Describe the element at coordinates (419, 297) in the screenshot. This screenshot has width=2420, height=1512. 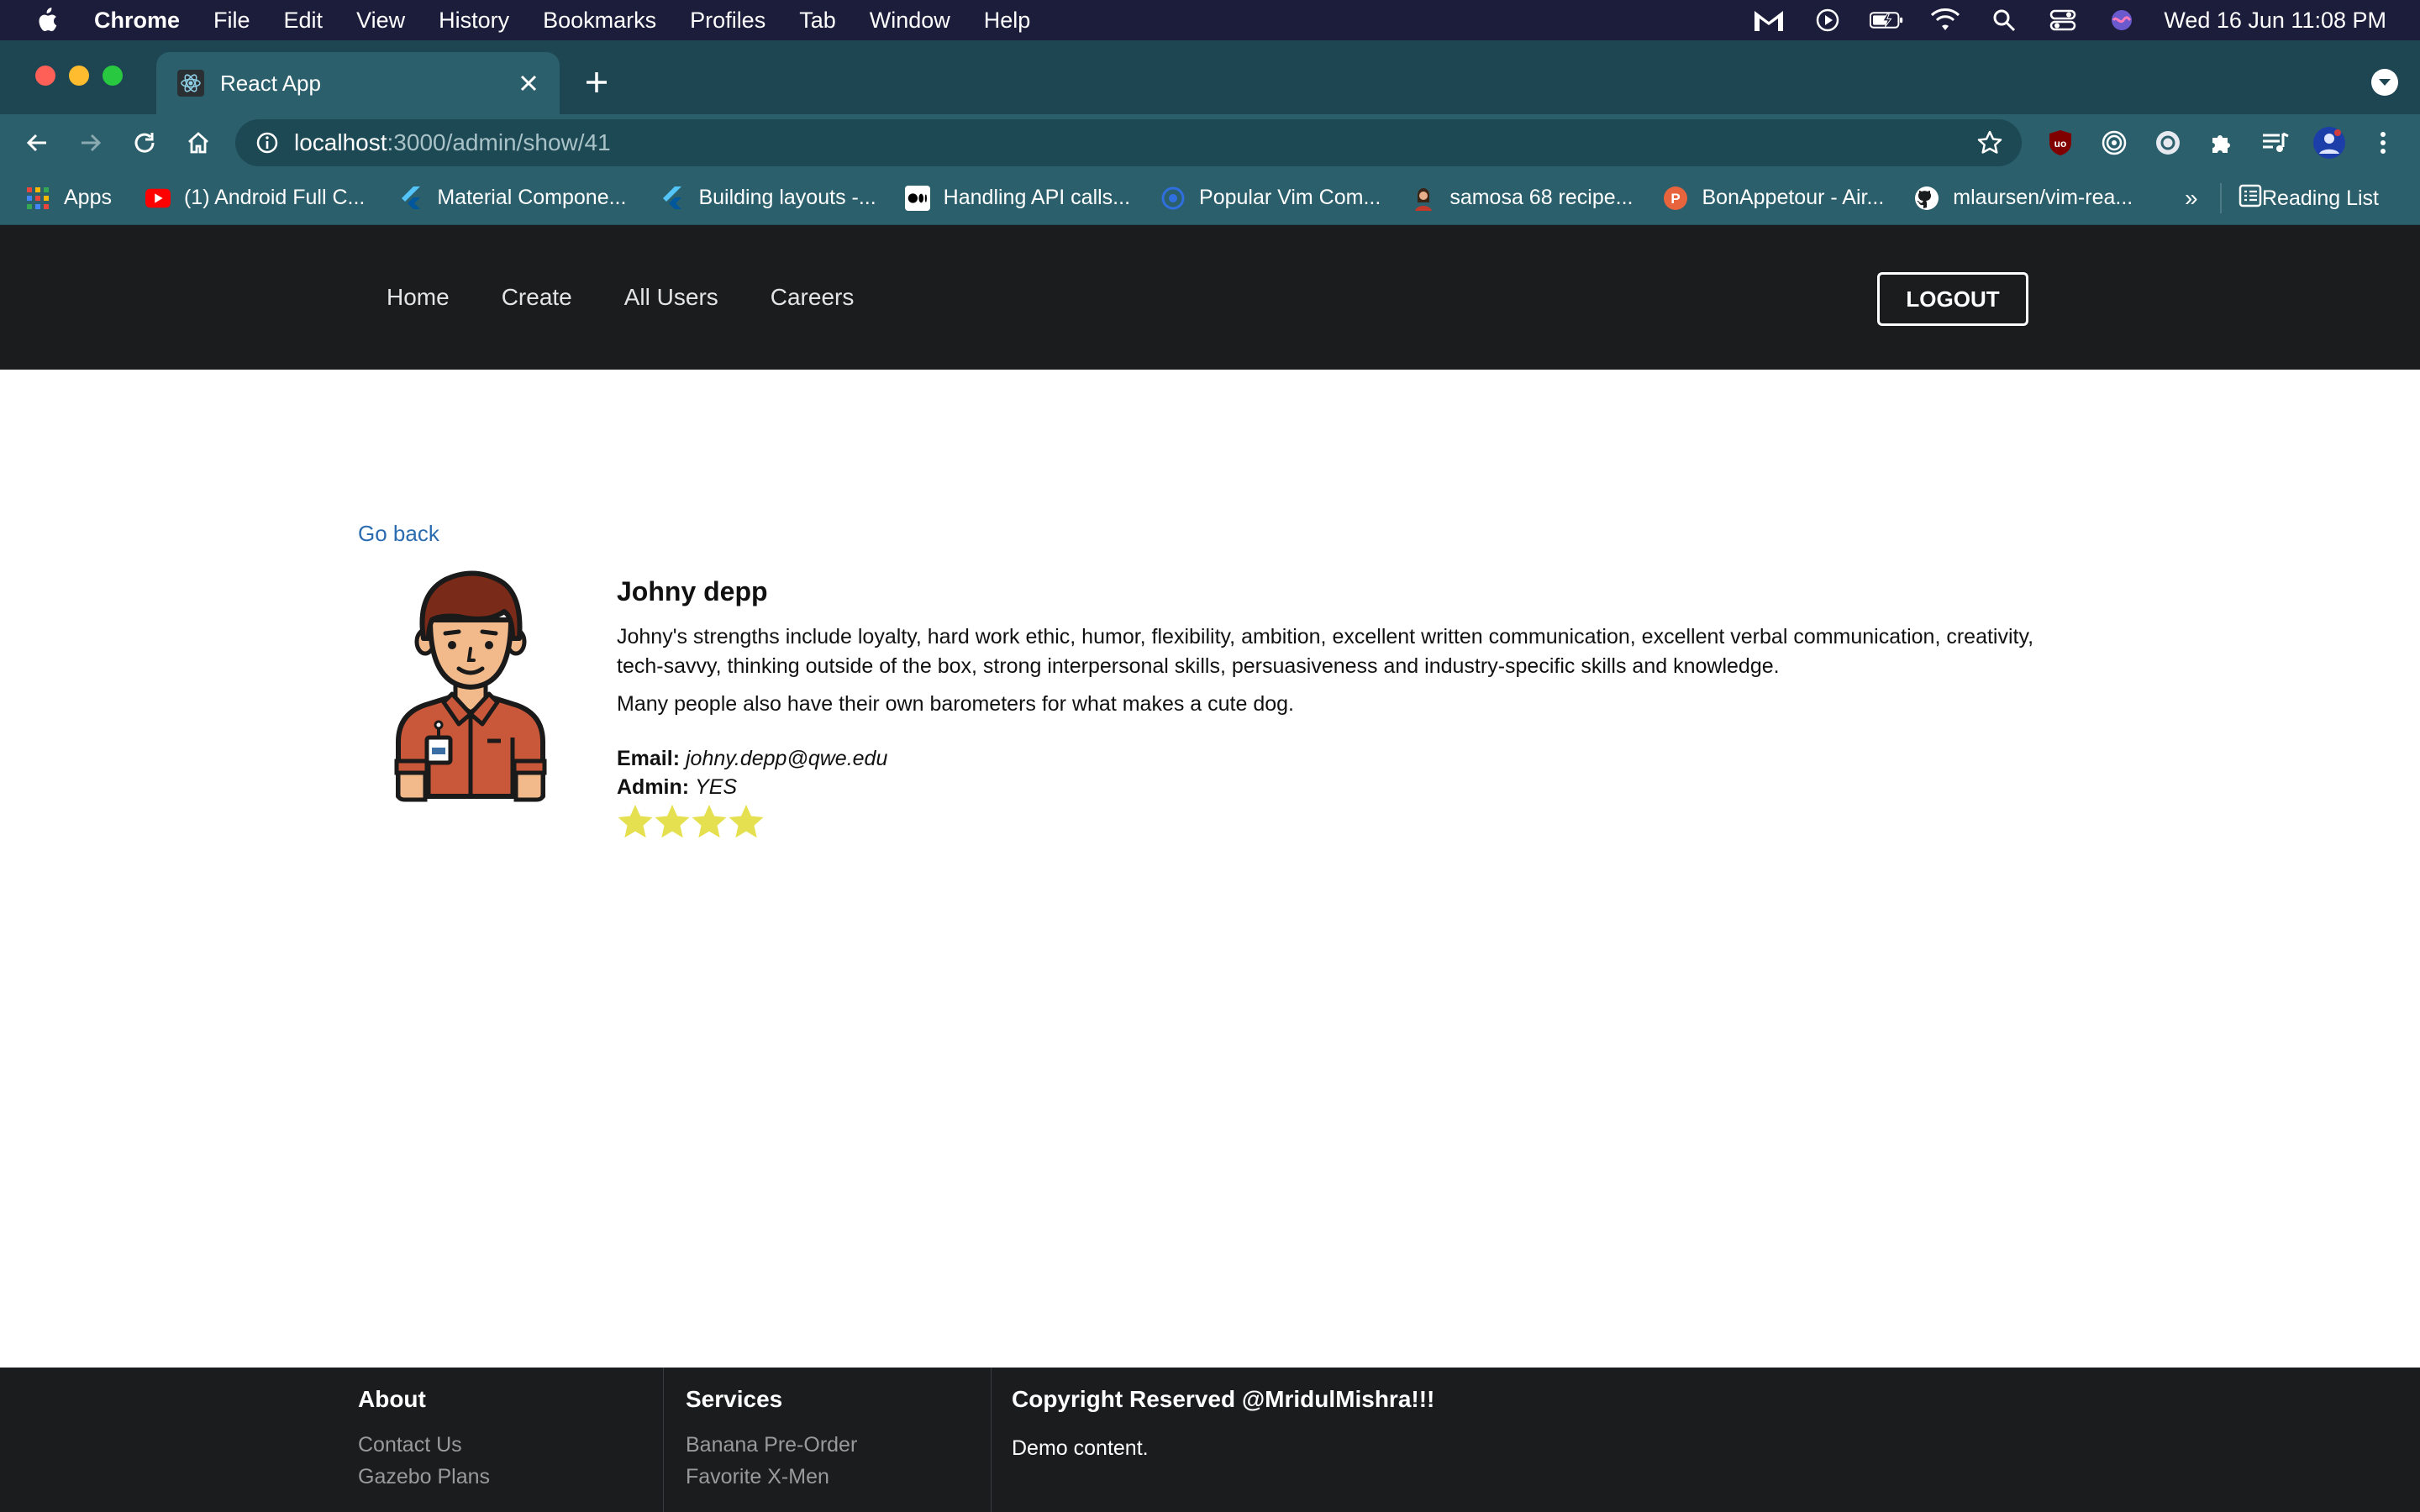
I see `nav-link-home: Home` at that location.